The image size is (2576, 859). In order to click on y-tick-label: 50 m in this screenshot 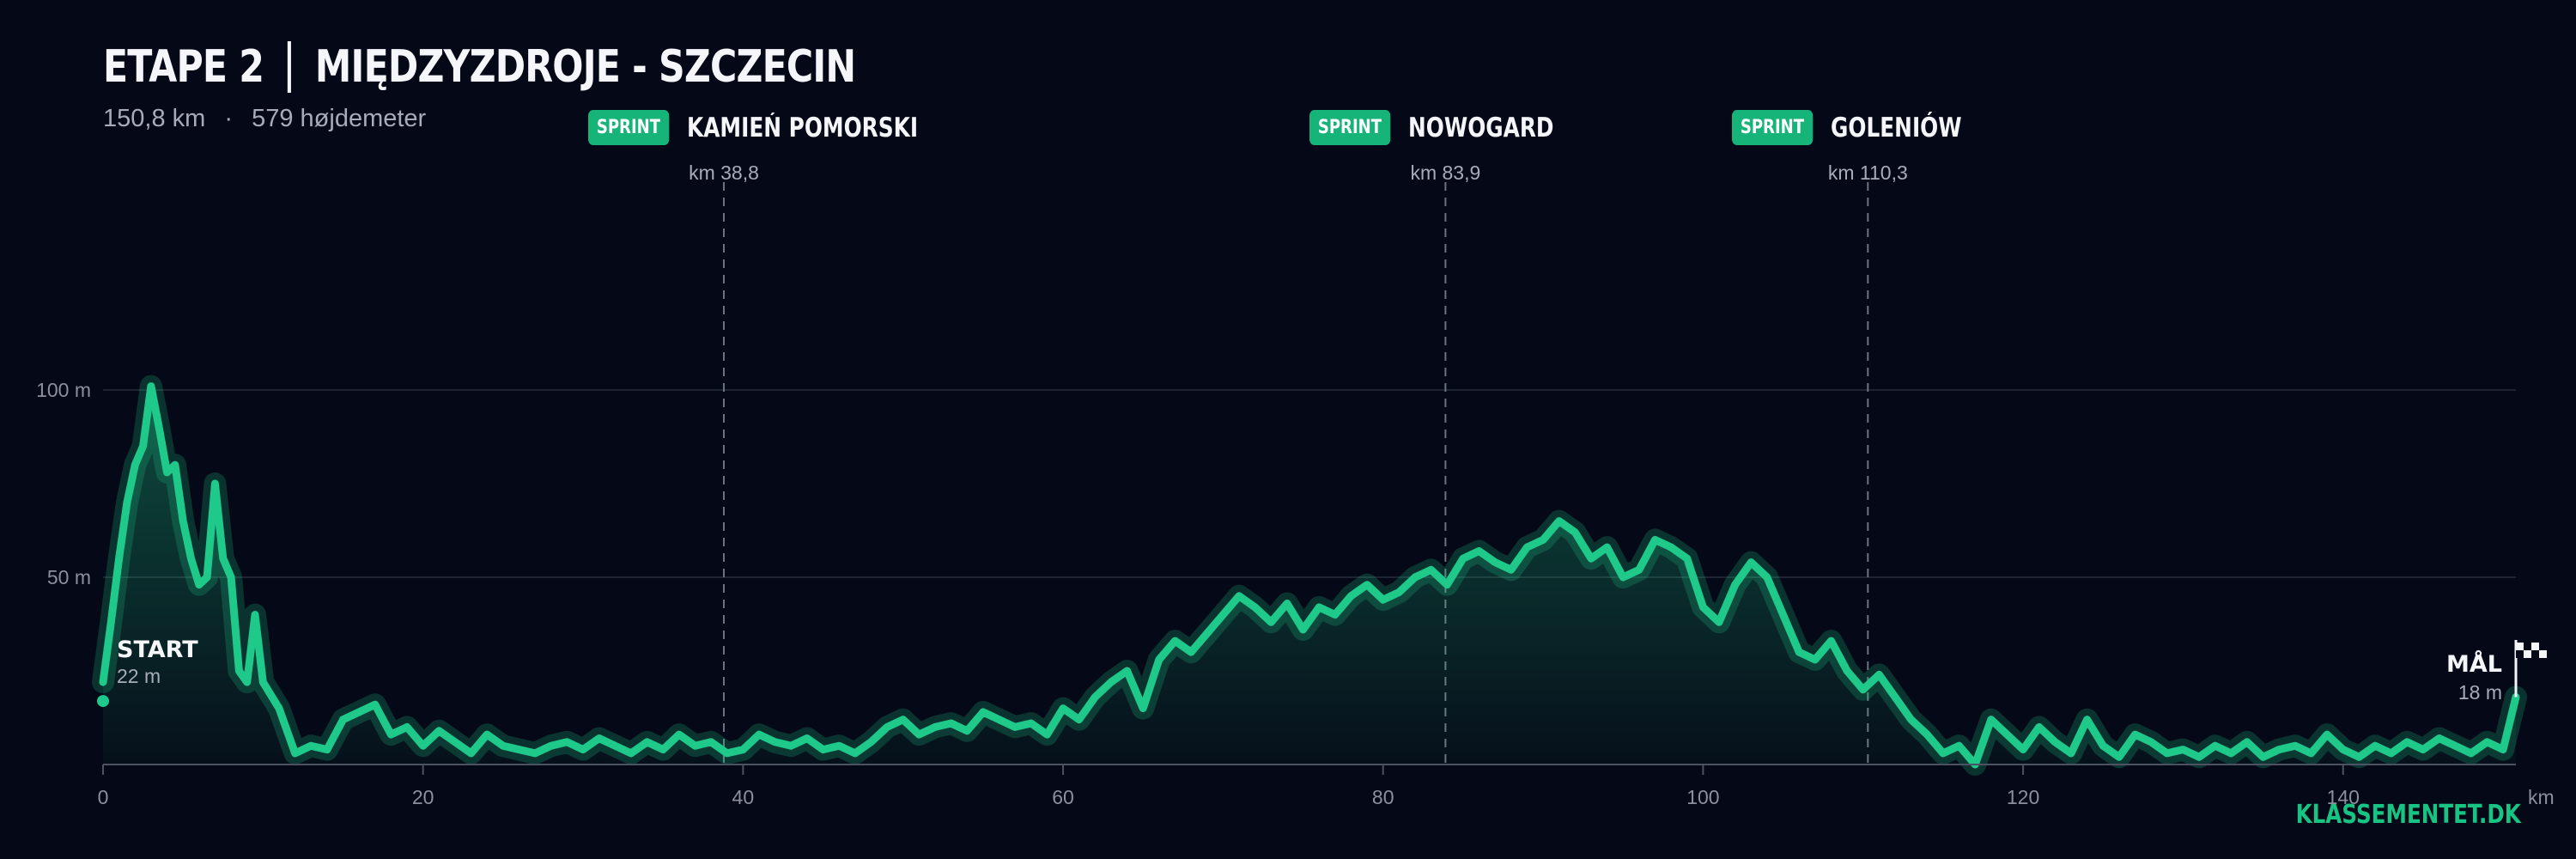, I will do `click(69, 577)`.